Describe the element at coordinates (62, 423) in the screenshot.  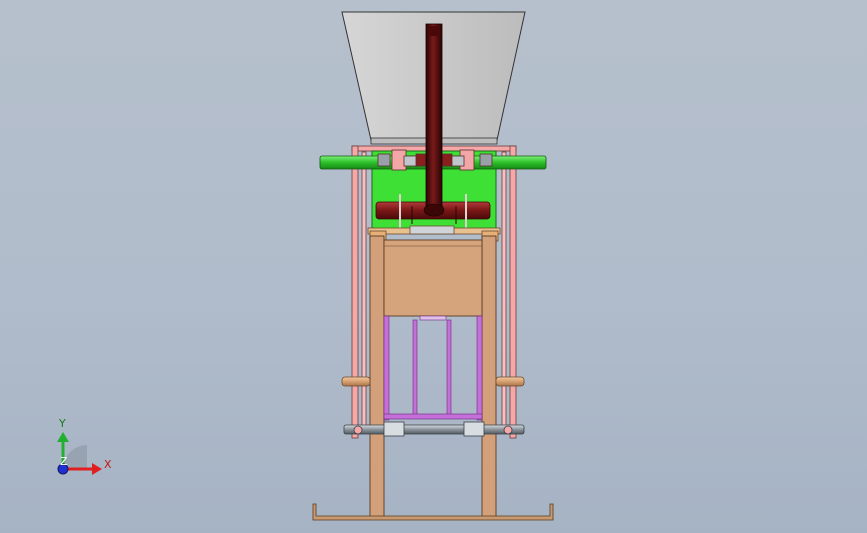
I see `axis-label-y: Y` at that location.